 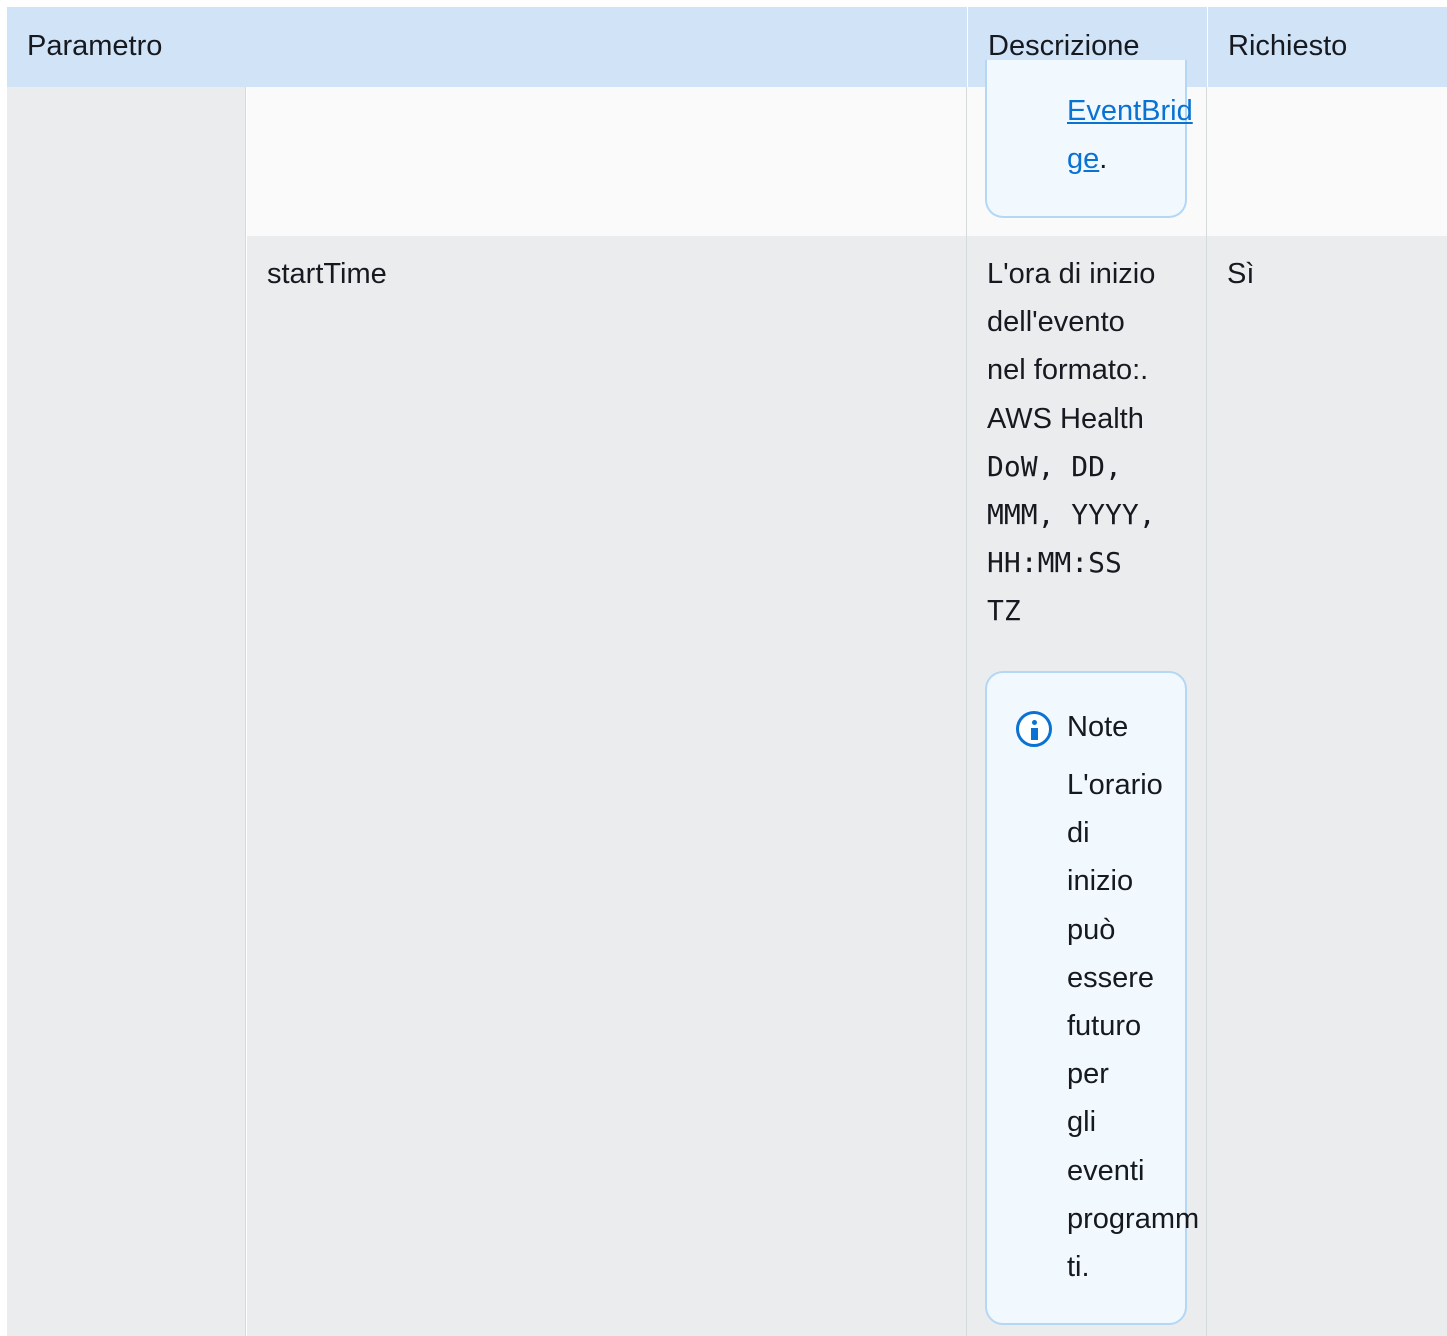 I want to click on note-title: Note, so click(x=1098, y=727).